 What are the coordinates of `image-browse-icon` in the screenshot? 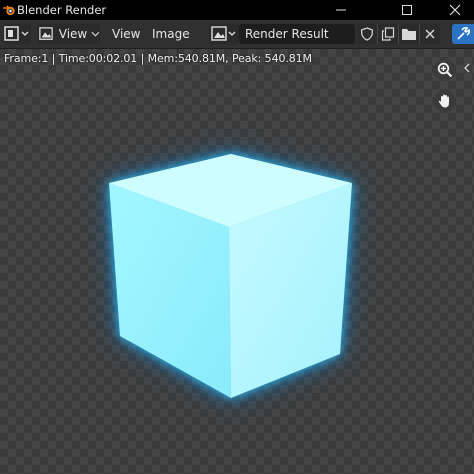 It's located at (223, 33).